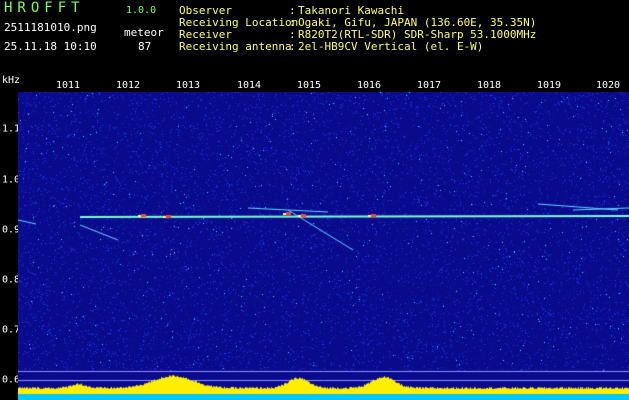 Image resolution: width=629 pixels, height=400 pixels. What do you see at coordinates (309, 85) in the screenshot?
I see `x-tick-label: 1015` at bounding box center [309, 85].